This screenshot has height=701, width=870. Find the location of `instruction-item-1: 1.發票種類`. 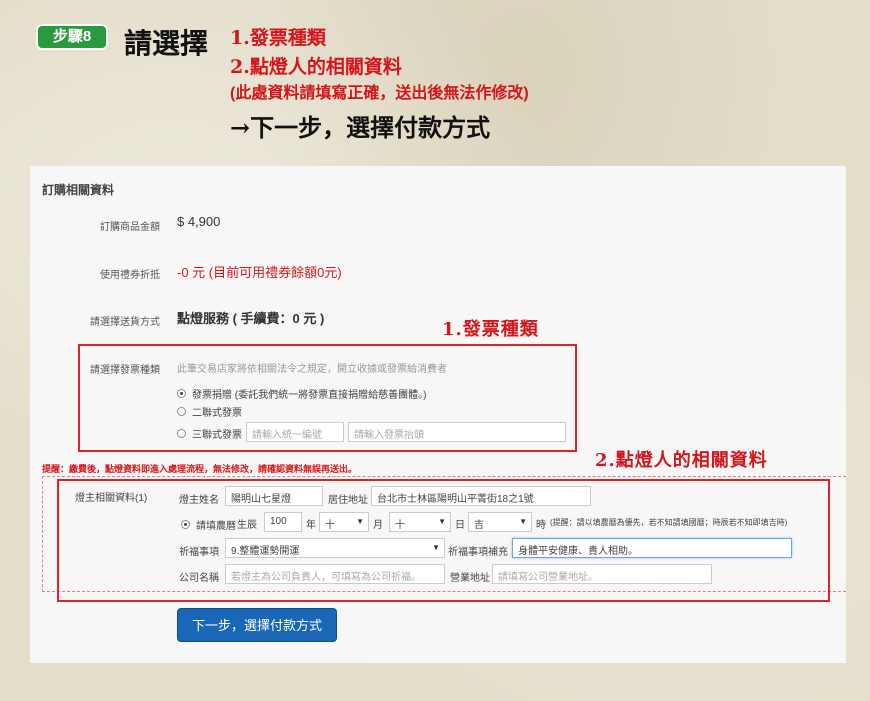

instruction-item-1: 1.發票種類 is located at coordinates (278, 38).